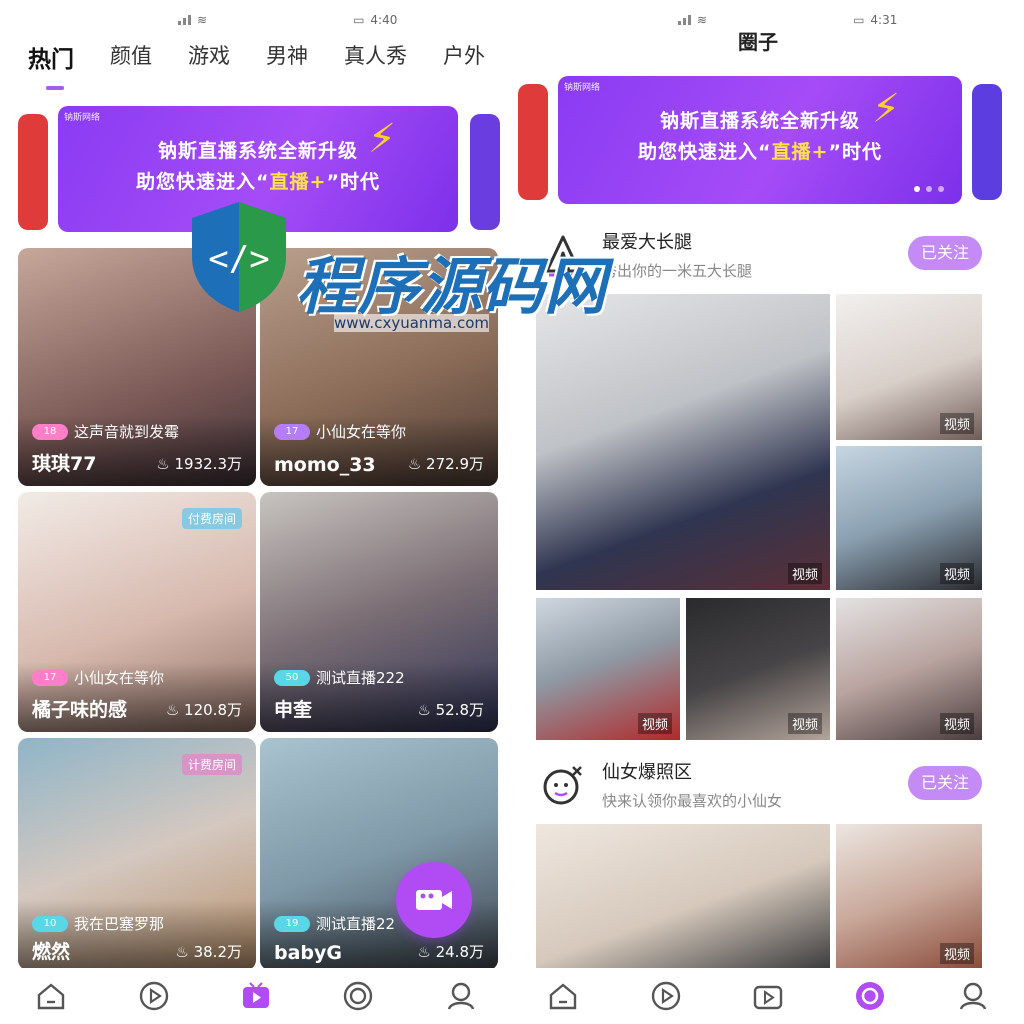 The width and height of the screenshot is (1024, 1024). What do you see at coordinates (684, 20) in the screenshot?
I see `signal-icon` at bounding box center [684, 20].